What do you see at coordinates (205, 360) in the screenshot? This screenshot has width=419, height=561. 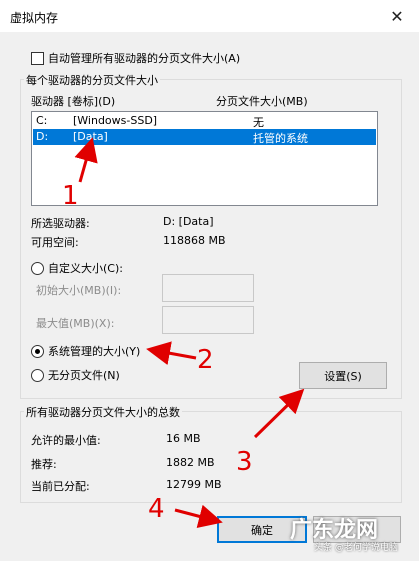 I see `annotation-2: 2` at bounding box center [205, 360].